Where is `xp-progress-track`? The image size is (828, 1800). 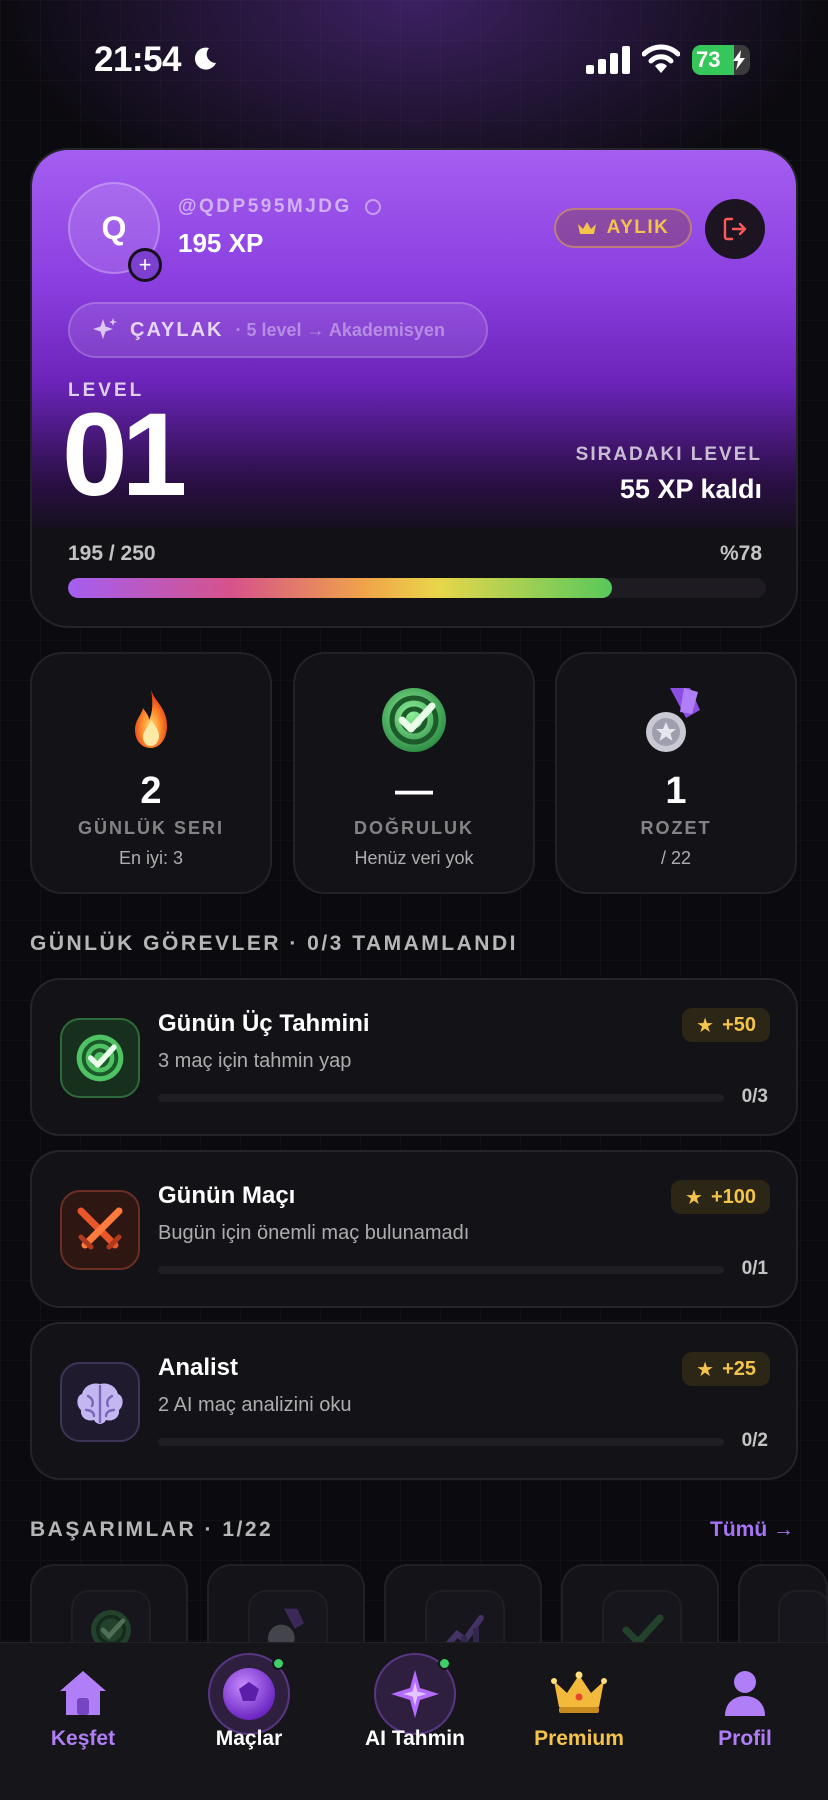 xp-progress-track is located at coordinates (417, 588).